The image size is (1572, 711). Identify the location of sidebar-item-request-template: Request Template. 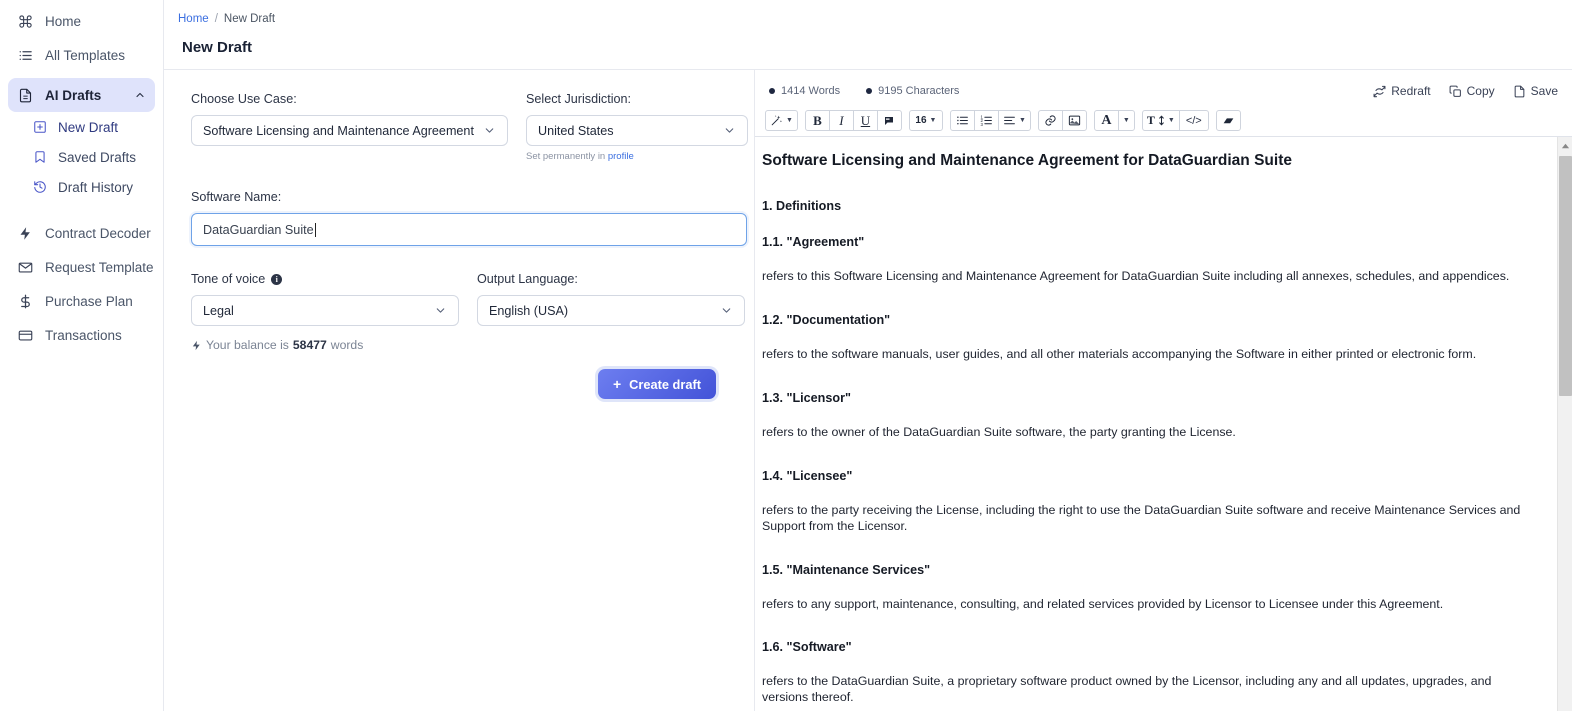
(81, 267).